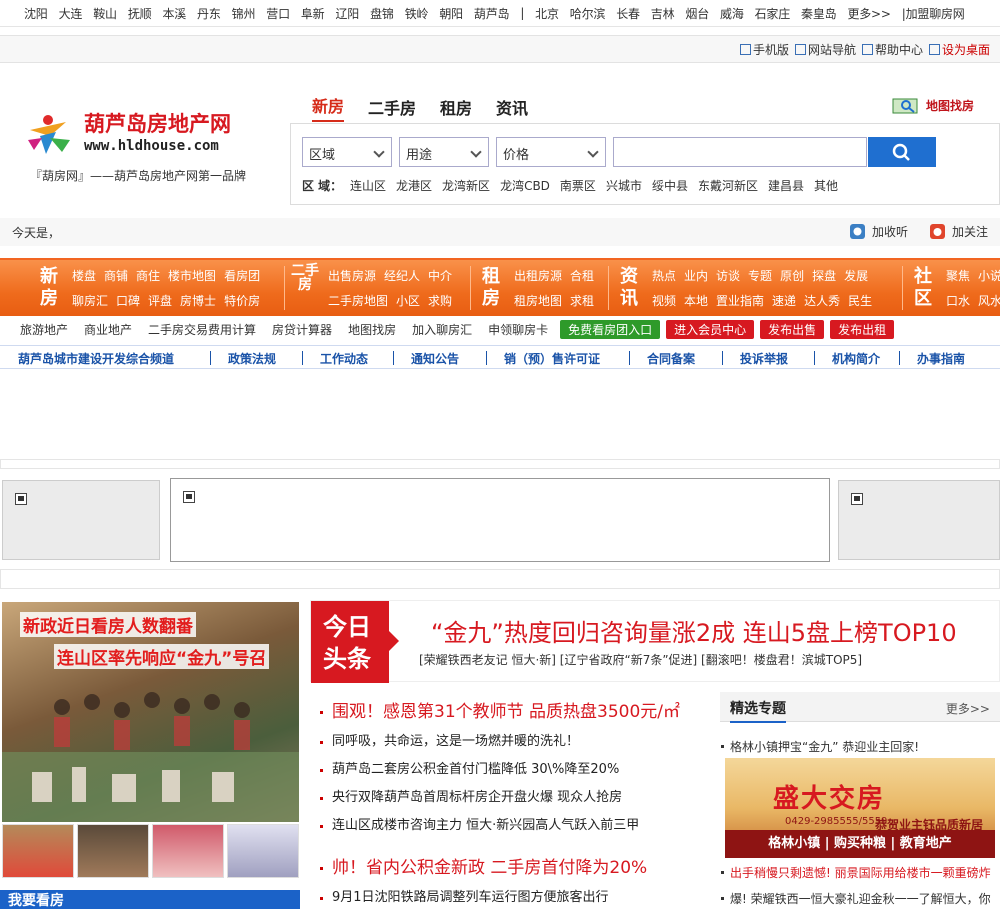 The height and width of the screenshot is (912, 1000). What do you see at coordinates (347, 13) in the screenshot?
I see `city-link: 辽阳` at bounding box center [347, 13].